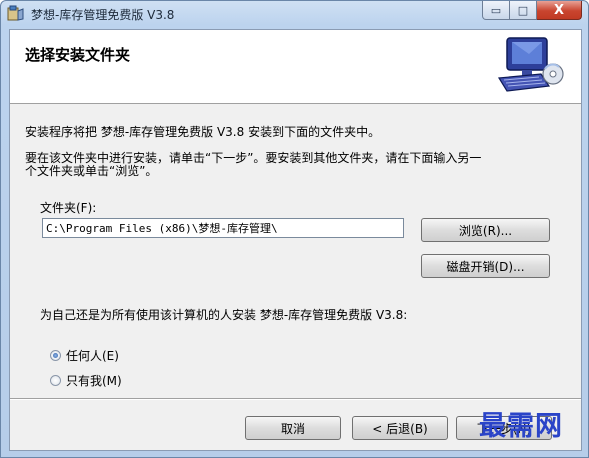 The height and width of the screenshot is (458, 589). I want to click on maximize-button: □, so click(523, 10).